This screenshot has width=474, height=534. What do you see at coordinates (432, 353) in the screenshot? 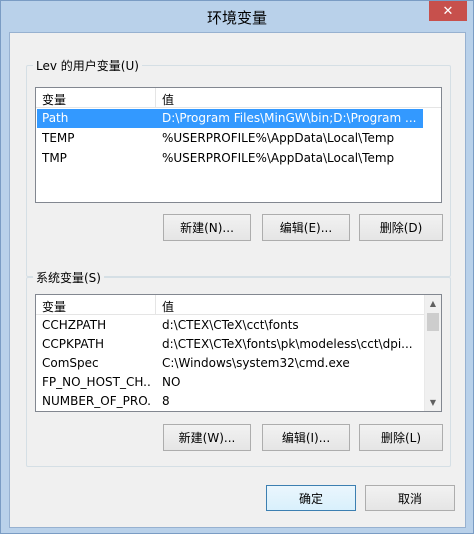
I see `vertical-scrollbar: ▲ ▼` at bounding box center [432, 353].